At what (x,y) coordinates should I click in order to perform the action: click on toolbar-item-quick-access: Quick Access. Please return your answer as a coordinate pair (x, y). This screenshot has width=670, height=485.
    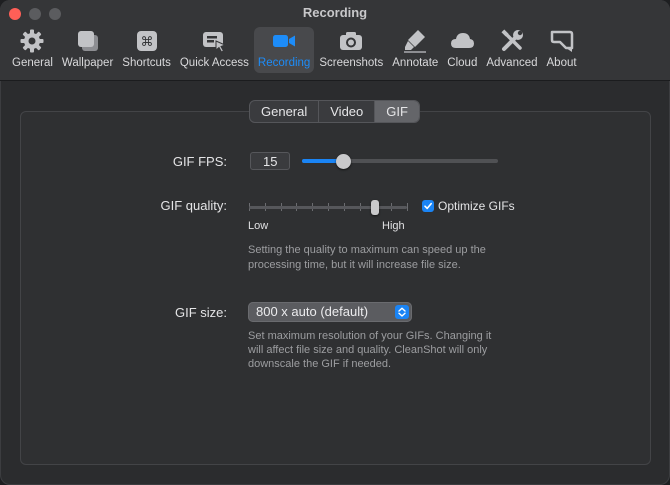
    Looking at the image, I should click on (214, 50).